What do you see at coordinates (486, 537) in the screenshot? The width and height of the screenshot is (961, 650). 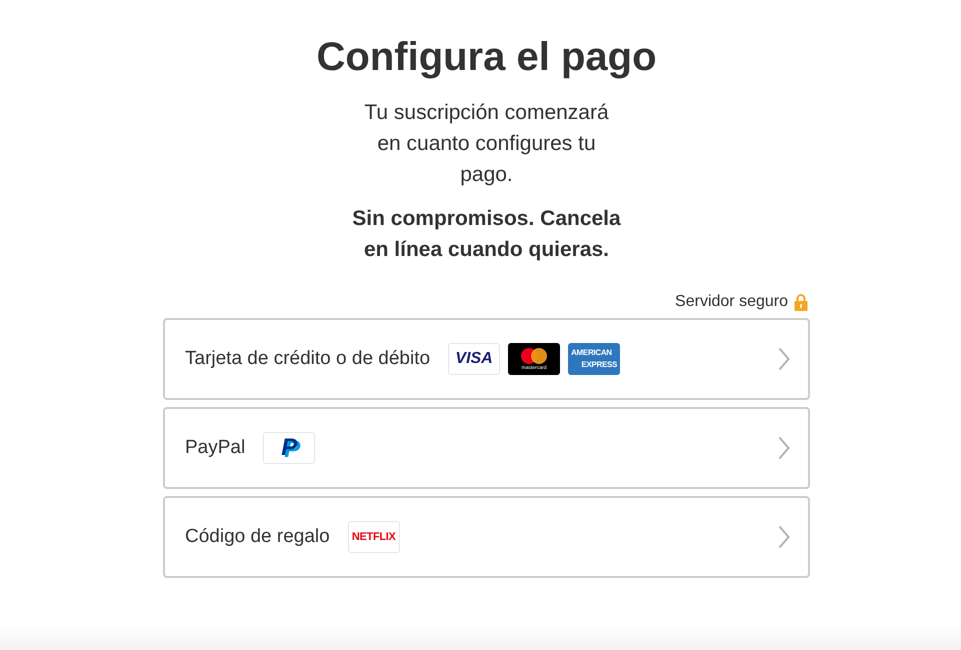 I see `payment-option: Código de regalo NETFLIX` at bounding box center [486, 537].